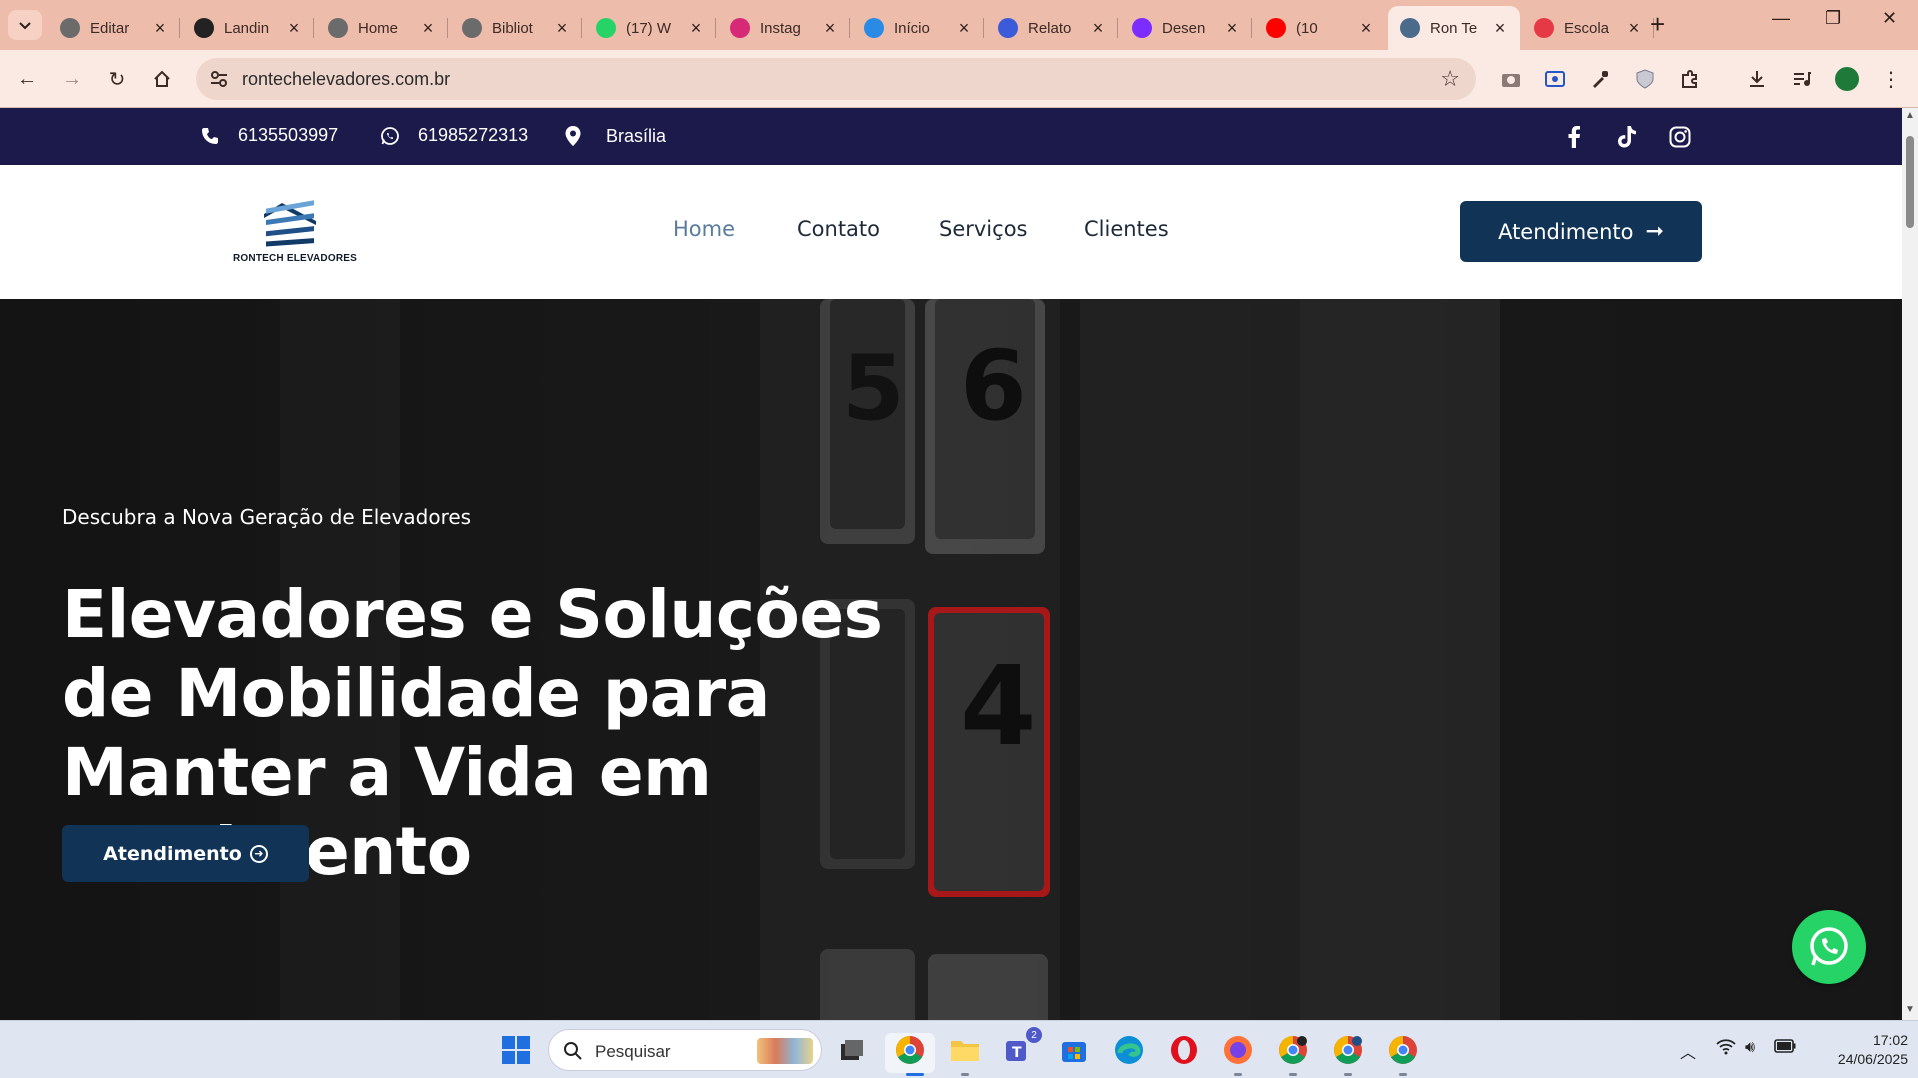 The height and width of the screenshot is (1078, 1918). I want to click on tiktok-icon, so click(1627, 137).